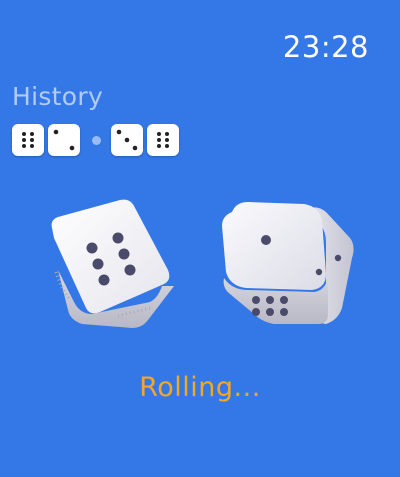  I want to click on rolling-die-right, so click(288, 263).